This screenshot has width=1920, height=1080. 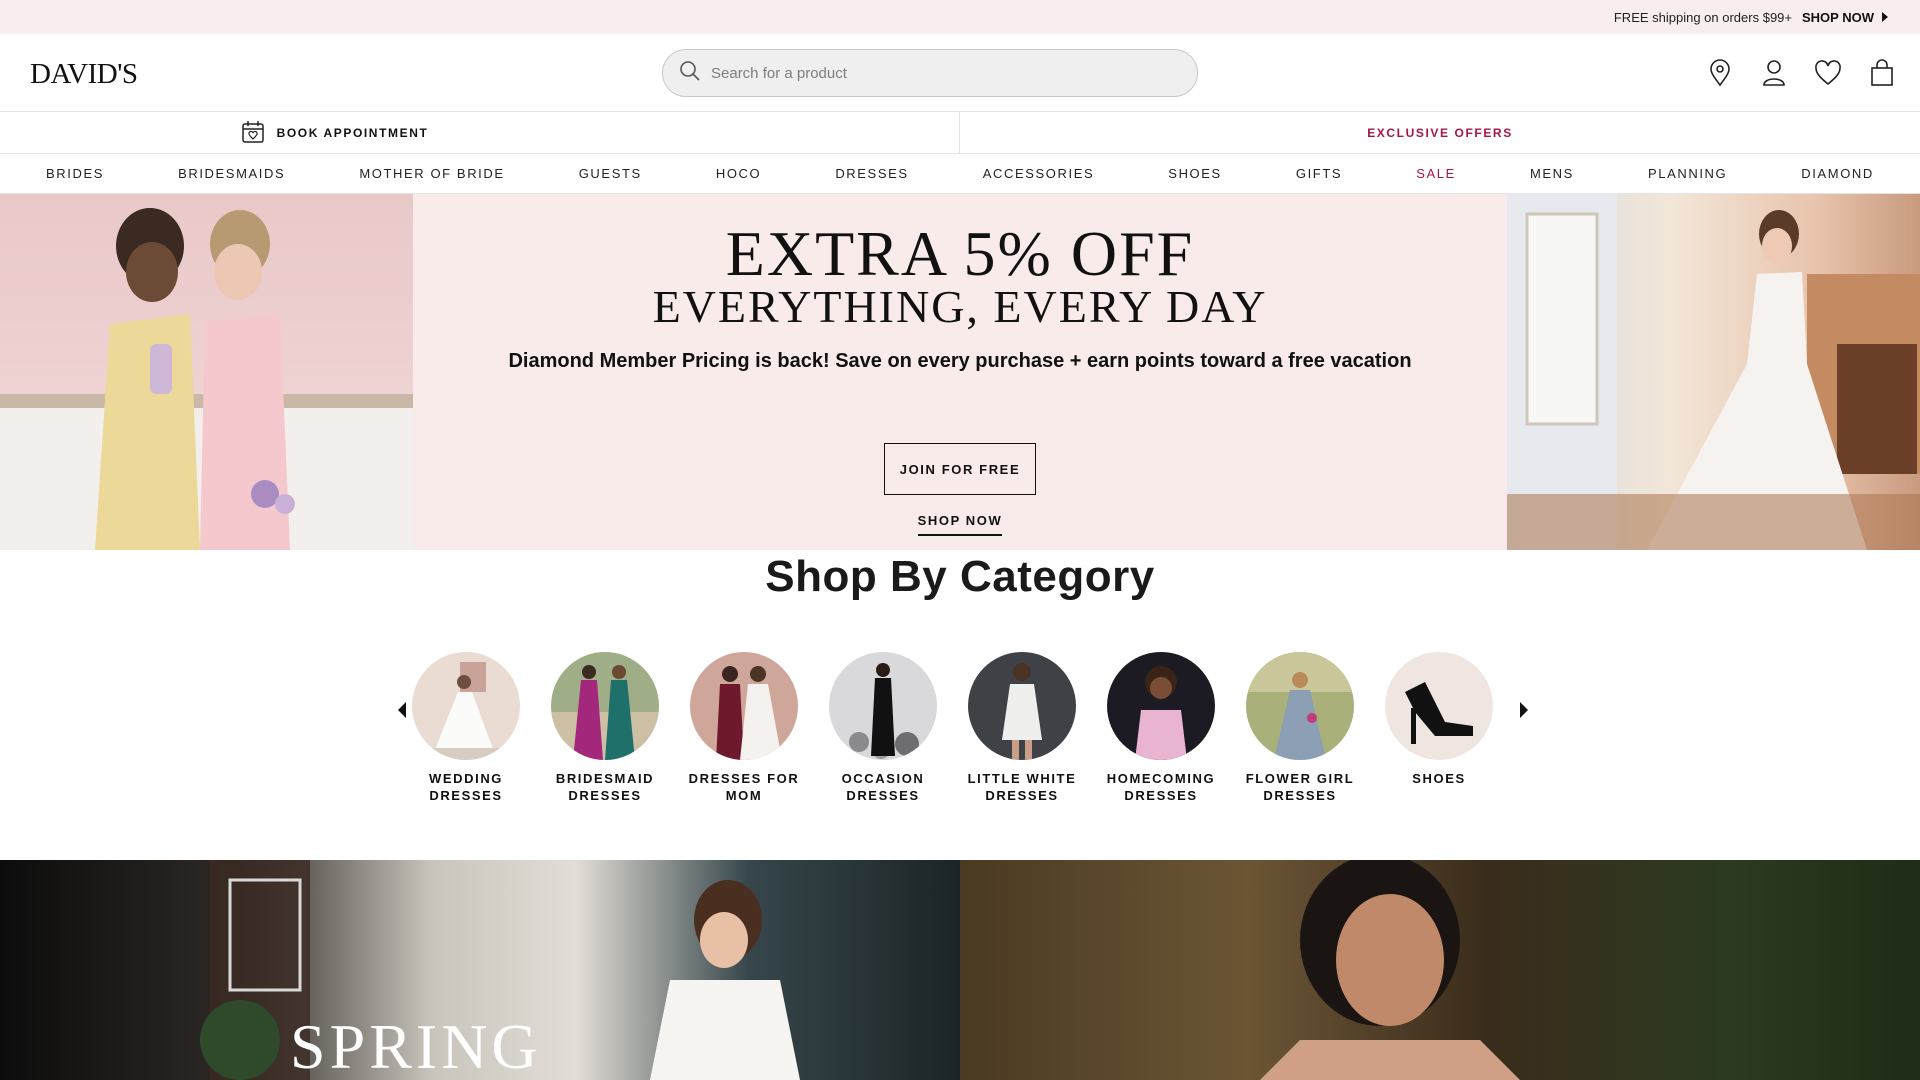 What do you see at coordinates (466, 787) in the screenshot?
I see `category-label: WEDDING DRESSES` at bounding box center [466, 787].